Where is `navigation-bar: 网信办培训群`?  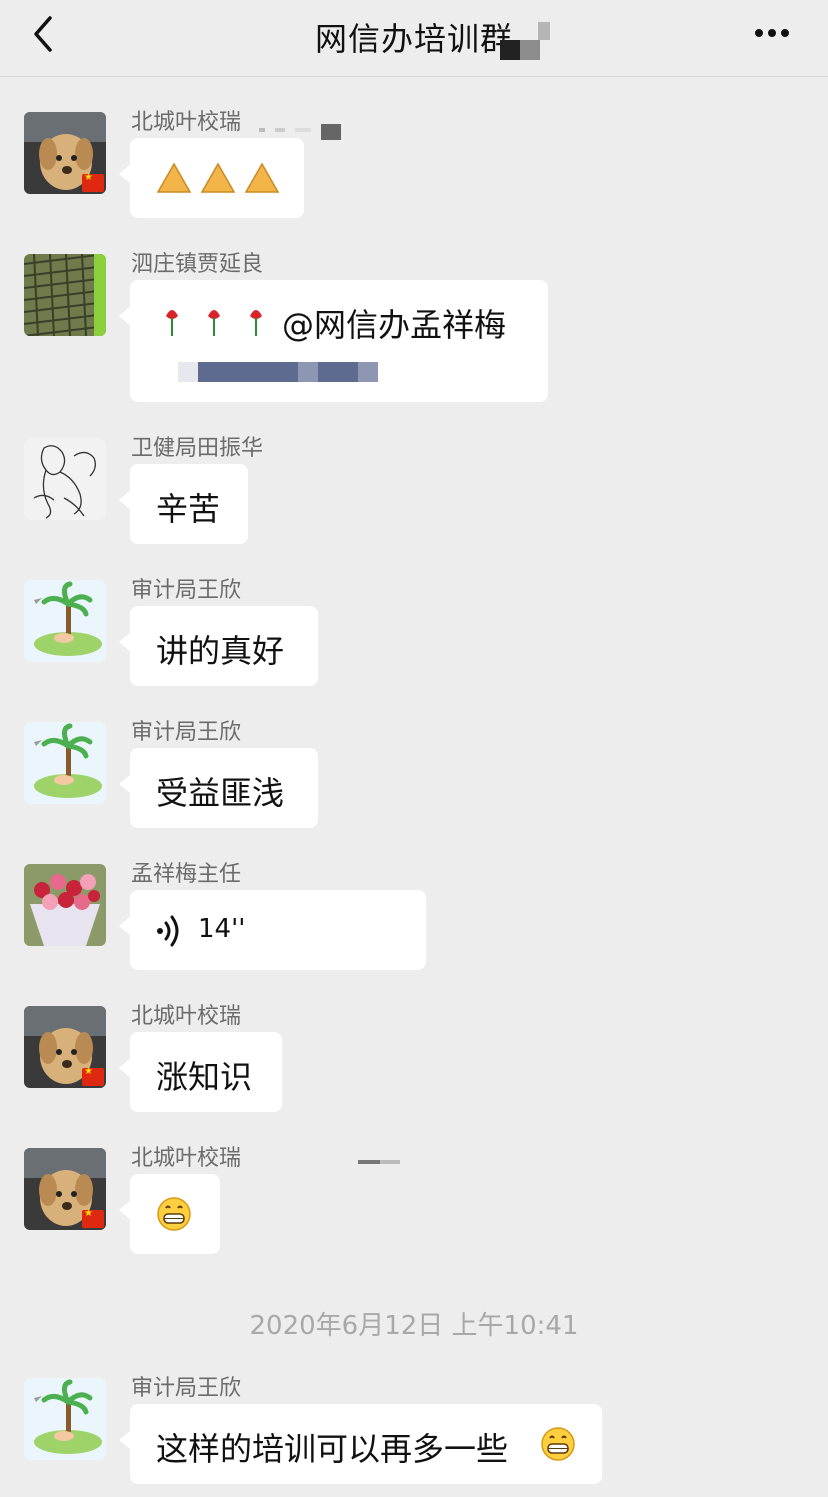
navigation-bar: 网信办培训群 is located at coordinates (414, 38).